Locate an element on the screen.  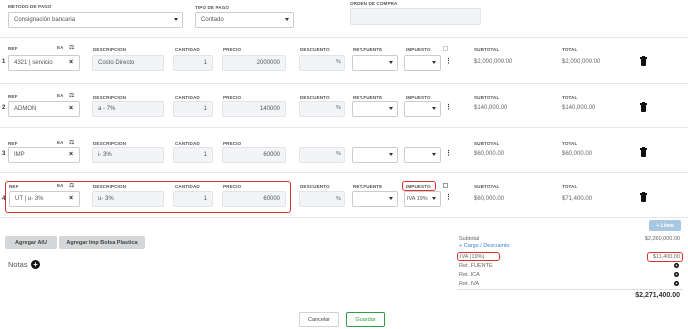
descripcion-input: Costo Directo is located at coordinates (128, 63).